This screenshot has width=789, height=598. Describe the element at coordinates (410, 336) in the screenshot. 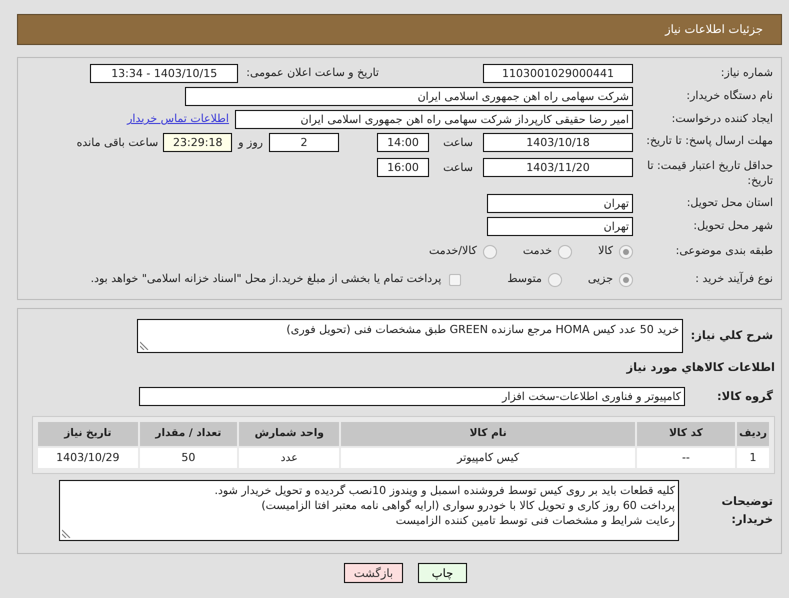

I see `description-field: خرید 50 عدد کیس HOMA مرجع سازنده GREEN طبق مشخصات فنی (تحویل فوری)` at that location.